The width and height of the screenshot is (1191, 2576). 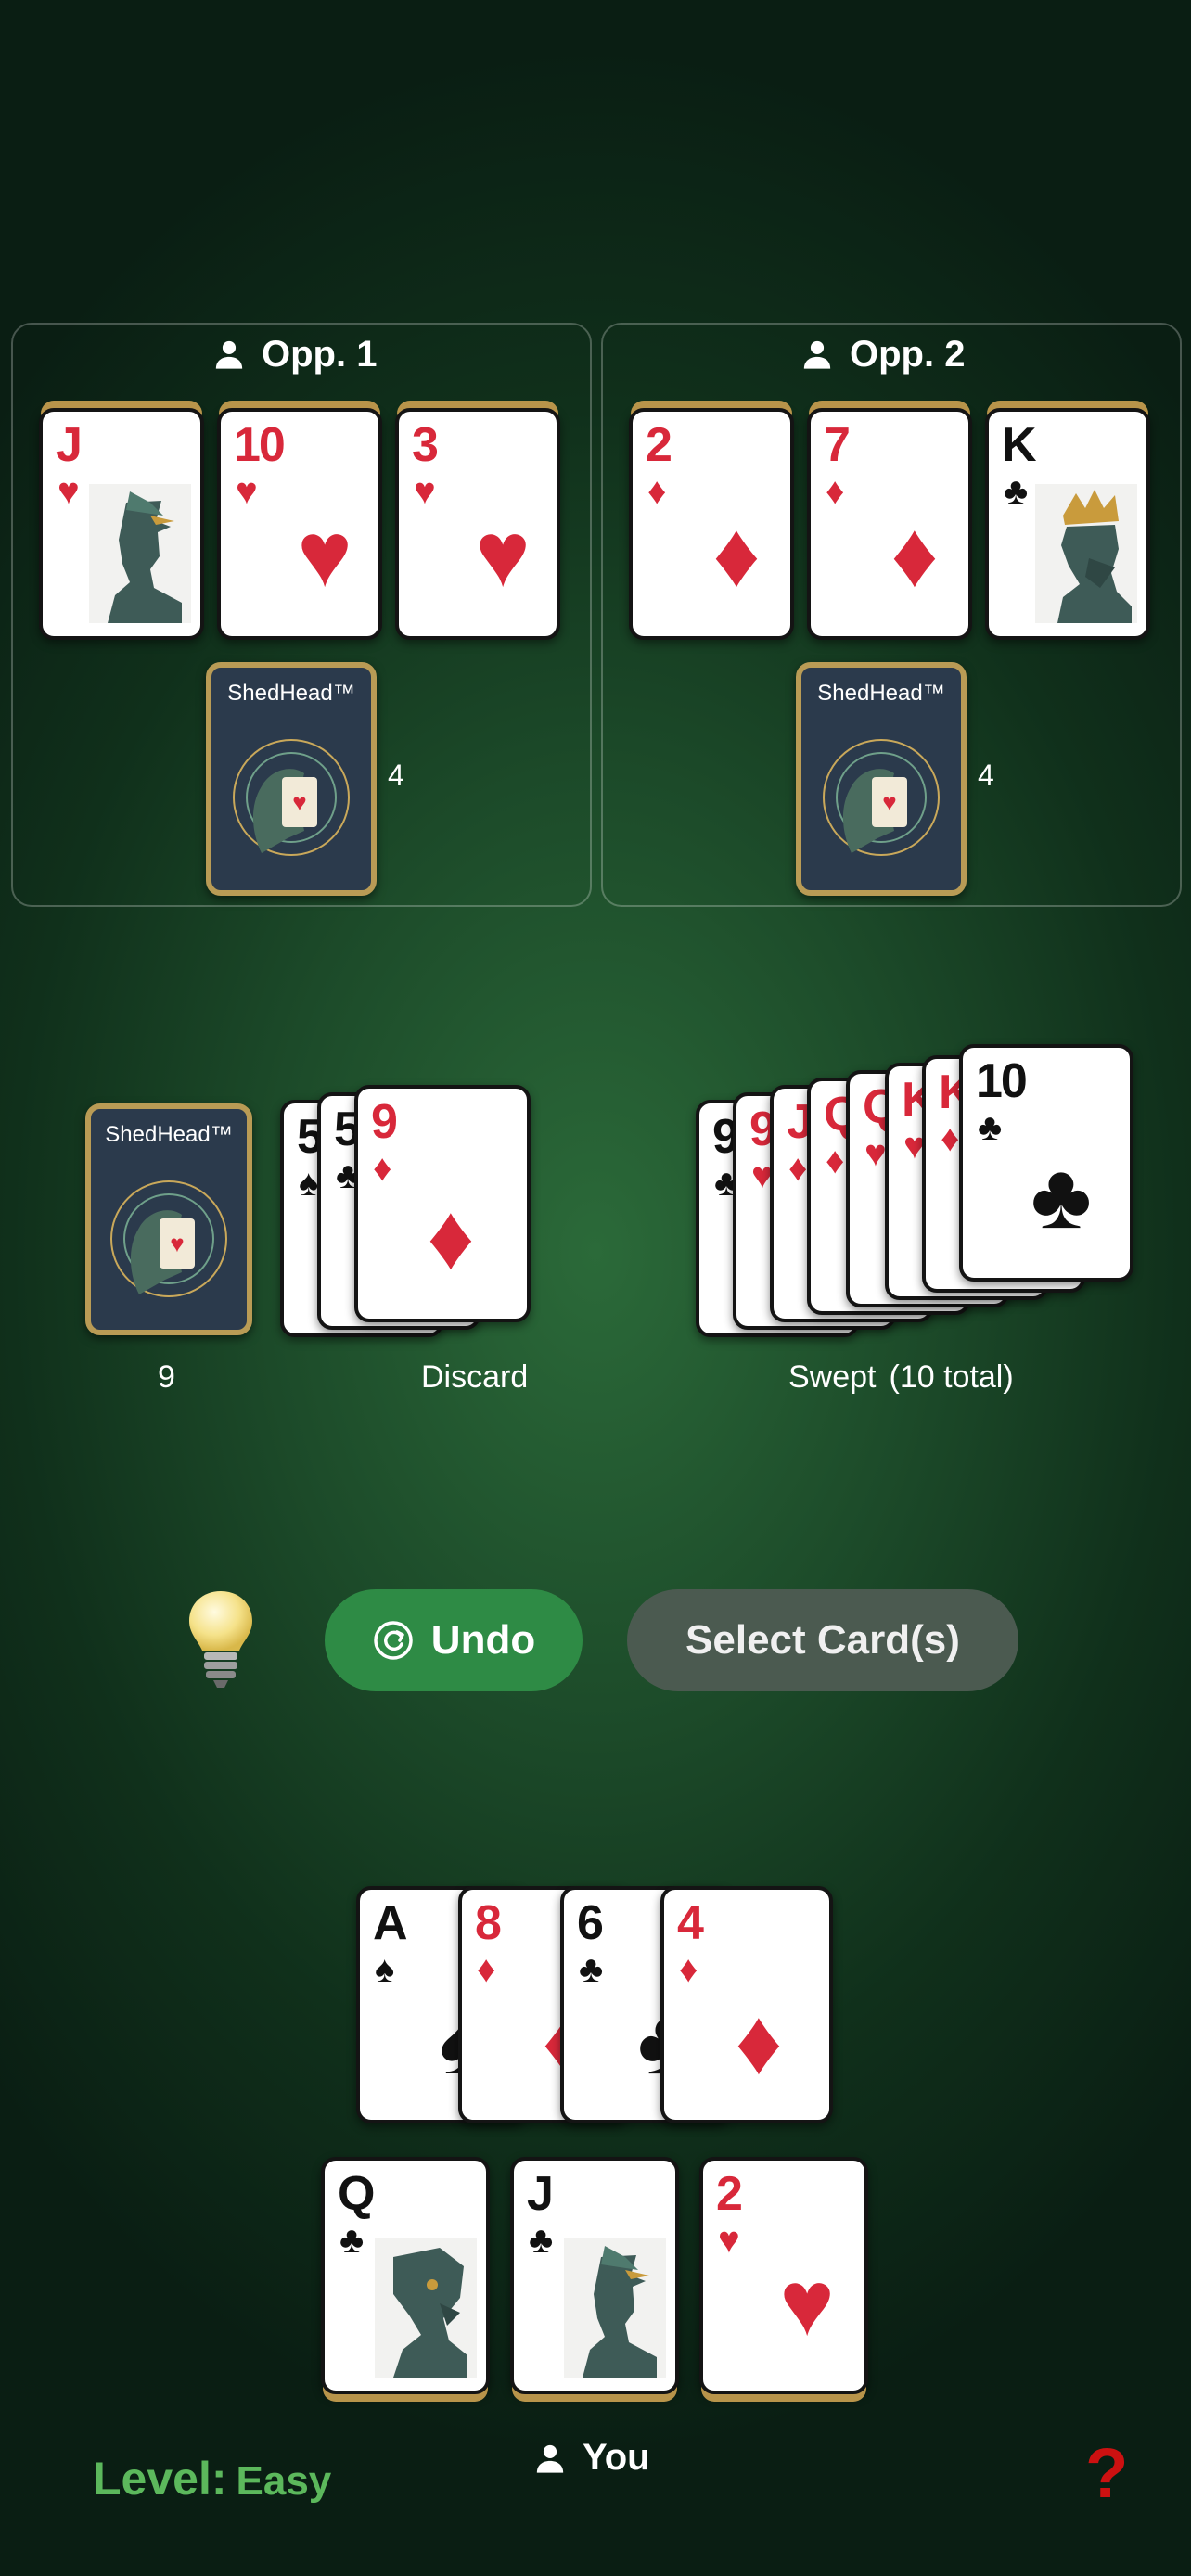 I want to click on discard-card-top: 9 ♦ ♦, so click(x=442, y=1203).